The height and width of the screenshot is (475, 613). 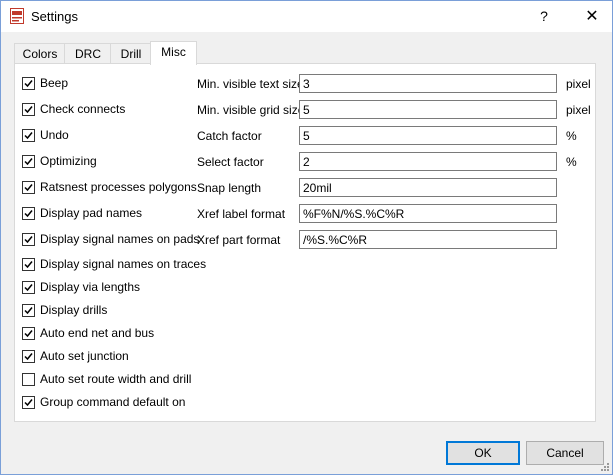 What do you see at coordinates (54, 135) in the screenshot?
I see `checkbox-label: Undo` at bounding box center [54, 135].